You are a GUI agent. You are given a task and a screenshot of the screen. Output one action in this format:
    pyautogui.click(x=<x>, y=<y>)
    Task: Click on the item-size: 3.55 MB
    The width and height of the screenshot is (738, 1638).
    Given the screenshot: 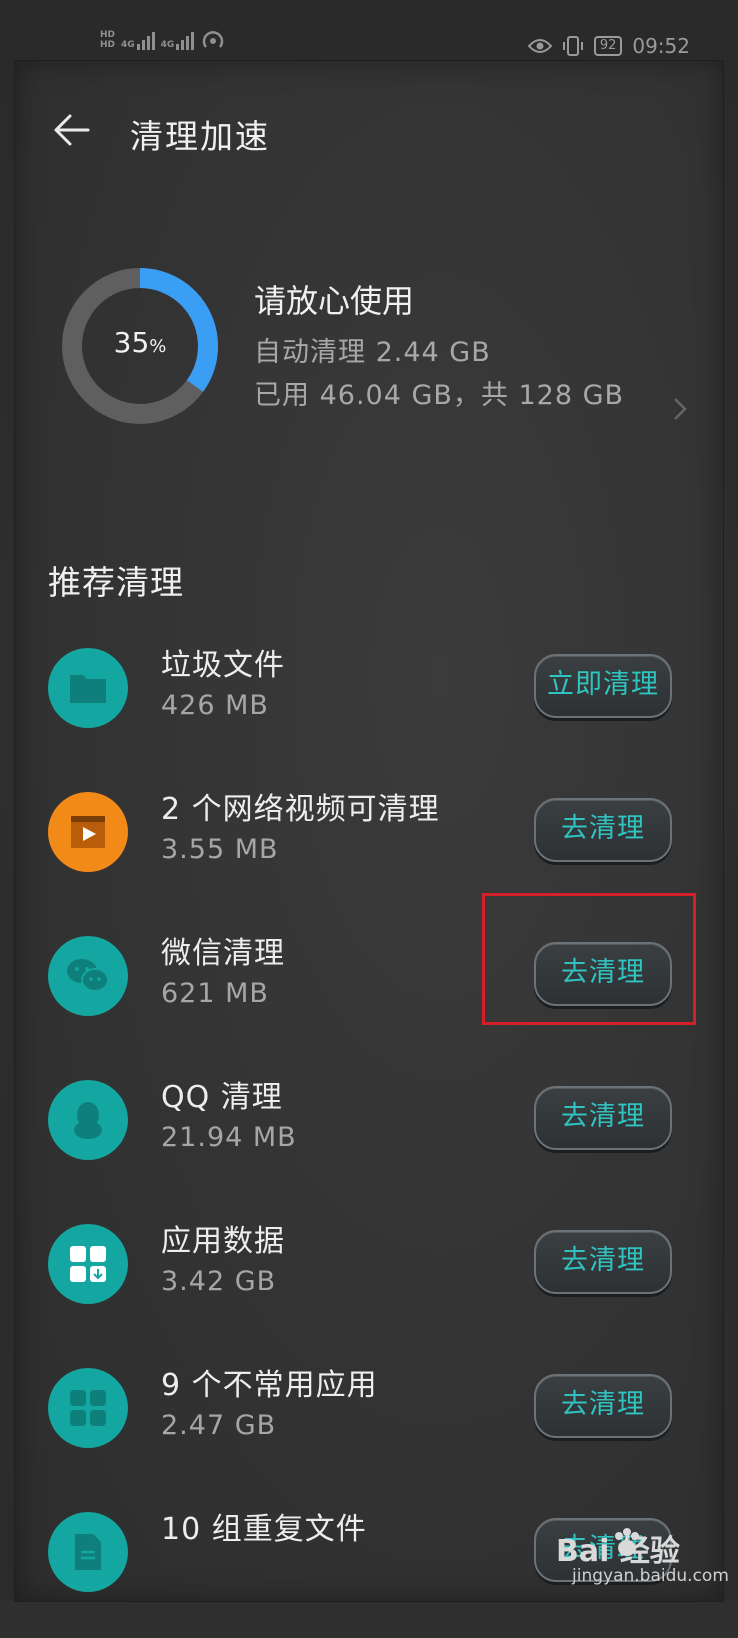 What is the action you would take?
    pyautogui.click(x=220, y=849)
    